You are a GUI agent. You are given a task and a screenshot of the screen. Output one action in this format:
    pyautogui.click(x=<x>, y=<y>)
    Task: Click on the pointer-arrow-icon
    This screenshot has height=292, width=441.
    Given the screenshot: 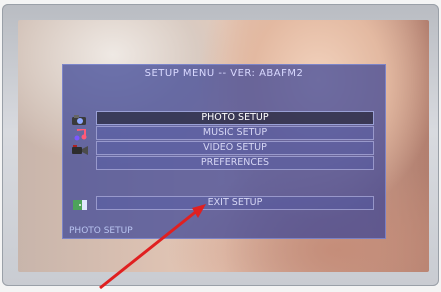 What is the action you would take?
    pyautogui.click(x=152, y=247)
    